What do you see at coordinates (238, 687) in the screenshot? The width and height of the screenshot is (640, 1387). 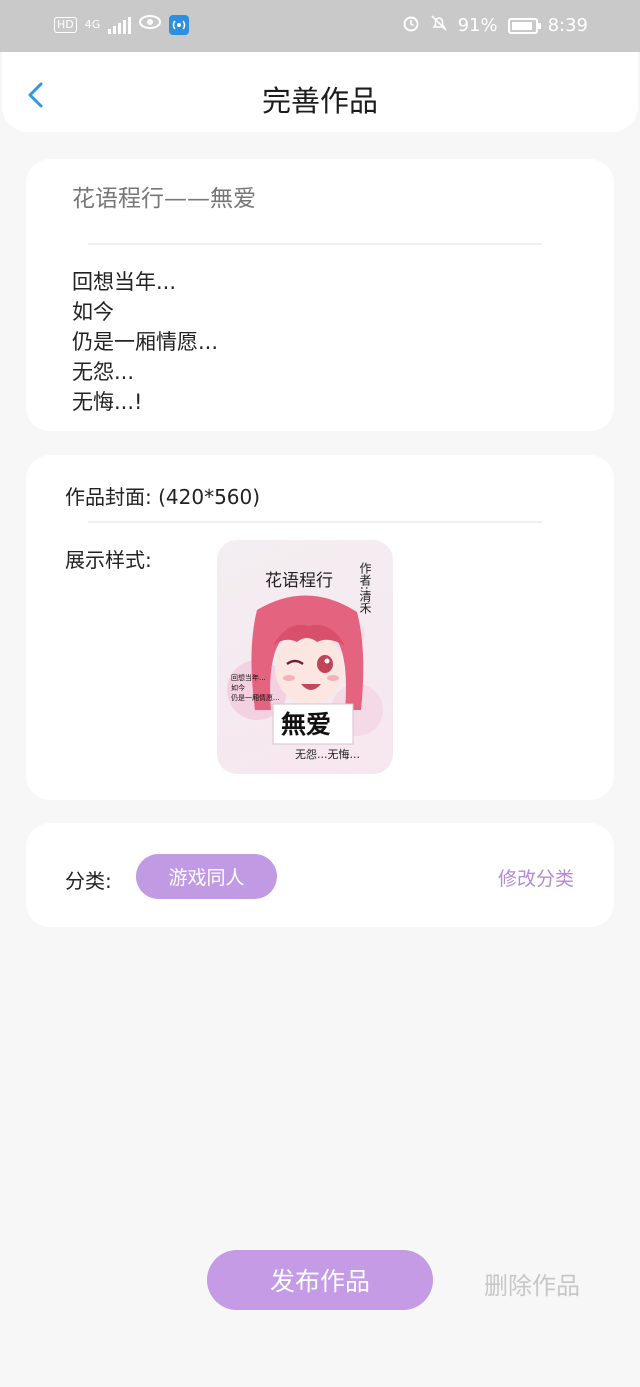 I see `cover-art-line: 如今` at bounding box center [238, 687].